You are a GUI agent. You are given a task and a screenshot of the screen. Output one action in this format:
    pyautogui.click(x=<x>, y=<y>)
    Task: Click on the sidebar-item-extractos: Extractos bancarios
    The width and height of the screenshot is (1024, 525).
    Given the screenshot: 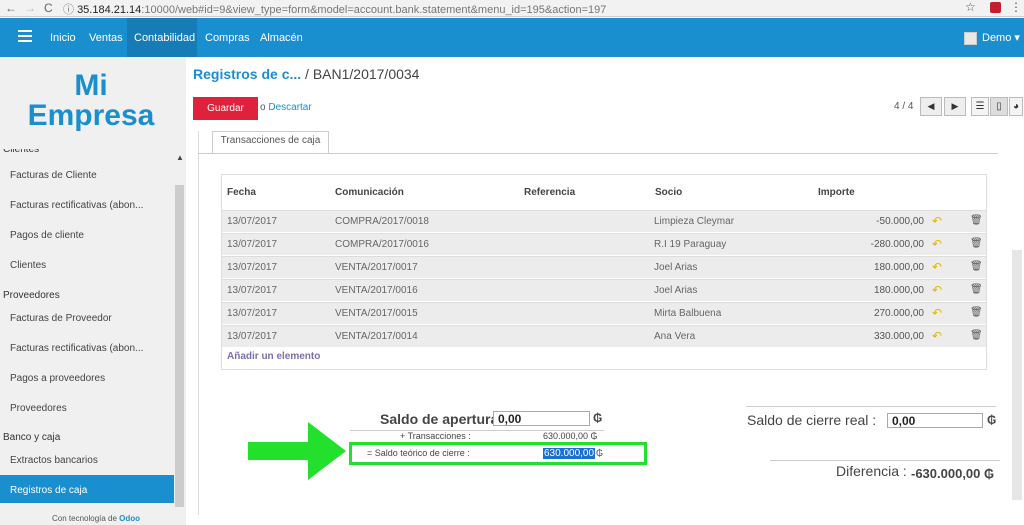 What is the action you would take?
    pyautogui.click(x=54, y=460)
    